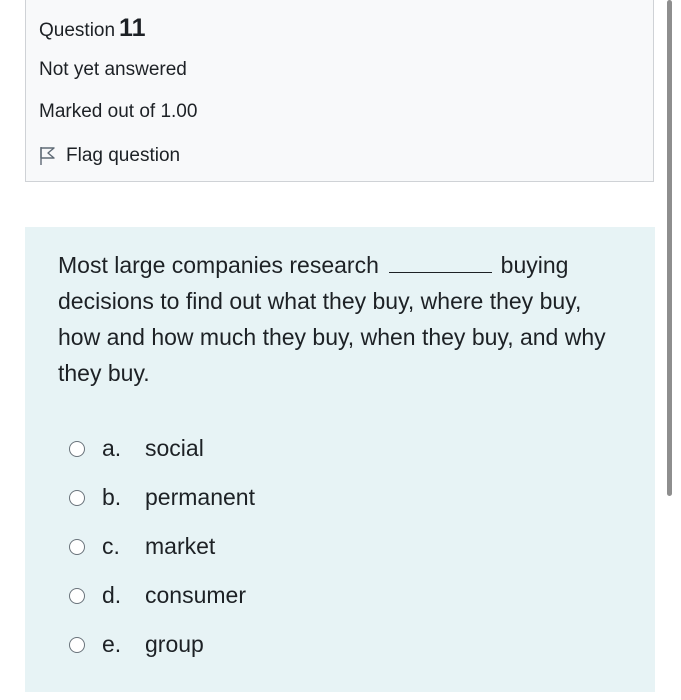 This screenshot has width=681, height=700. Describe the element at coordinates (195, 595) in the screenshot. I see `answer-text: consumer` at that location.